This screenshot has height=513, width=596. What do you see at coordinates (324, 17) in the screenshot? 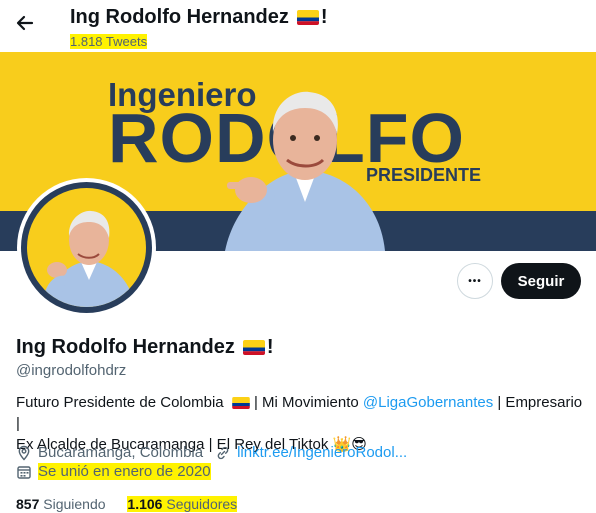
I see `header-name-suffix: !` at bounding box center [324, 17].